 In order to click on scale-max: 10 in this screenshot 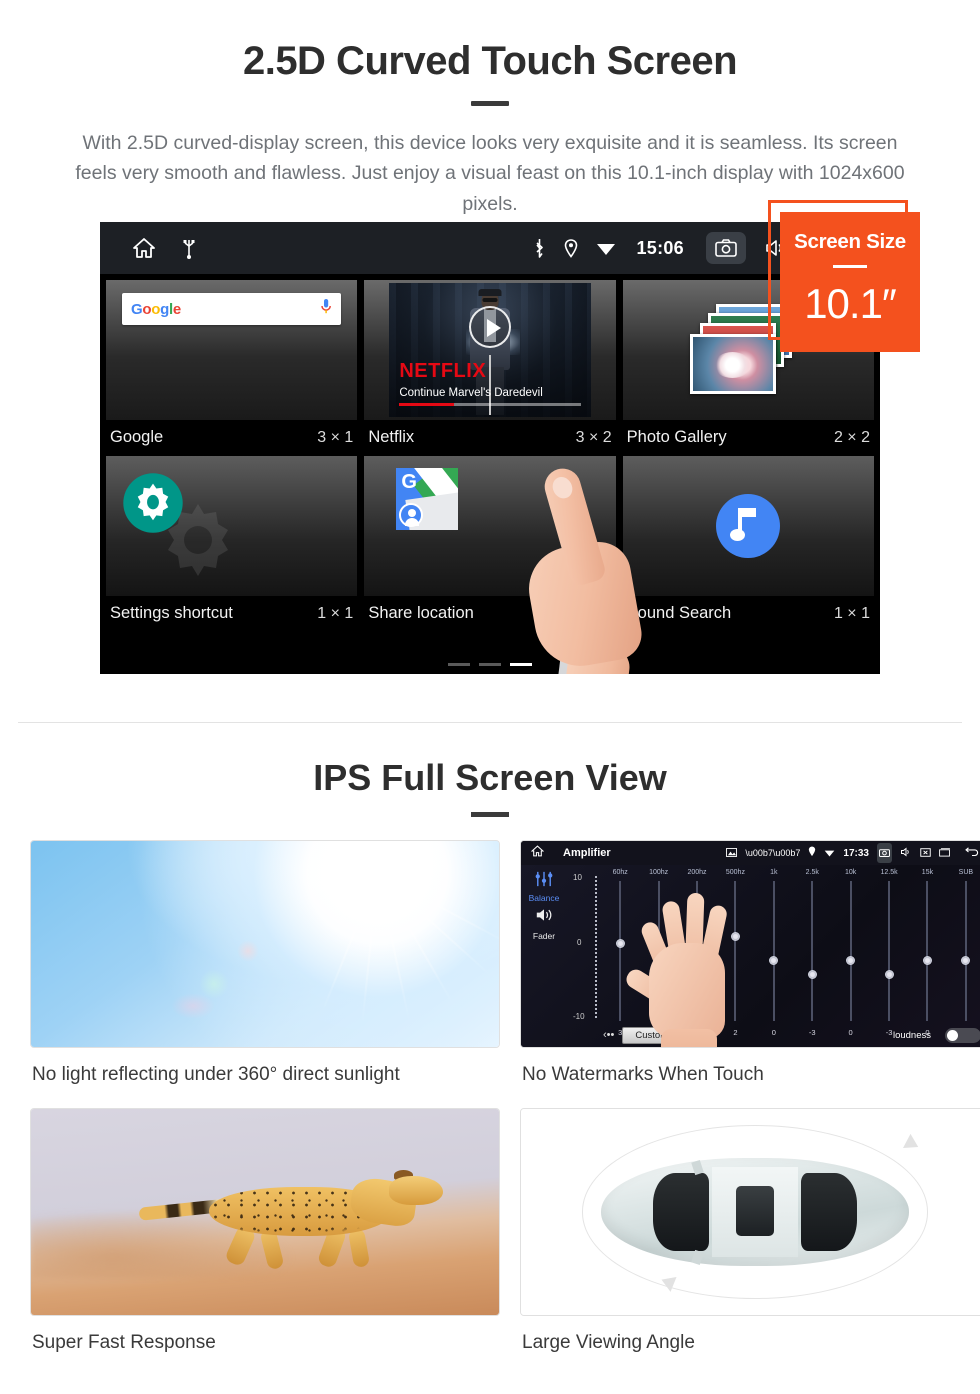, I will do `click(577, 877)`.